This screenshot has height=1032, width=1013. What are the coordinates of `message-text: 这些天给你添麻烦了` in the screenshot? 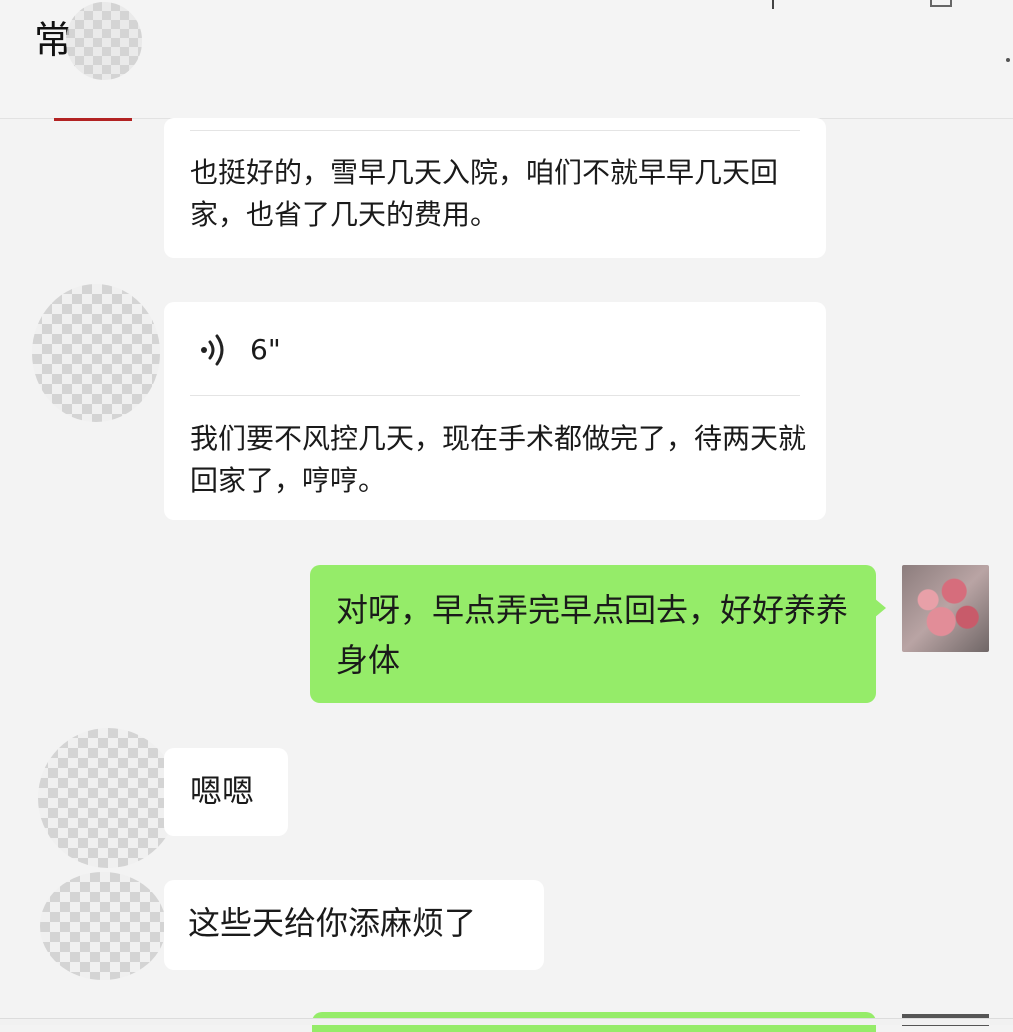 It's located at (332, 923).